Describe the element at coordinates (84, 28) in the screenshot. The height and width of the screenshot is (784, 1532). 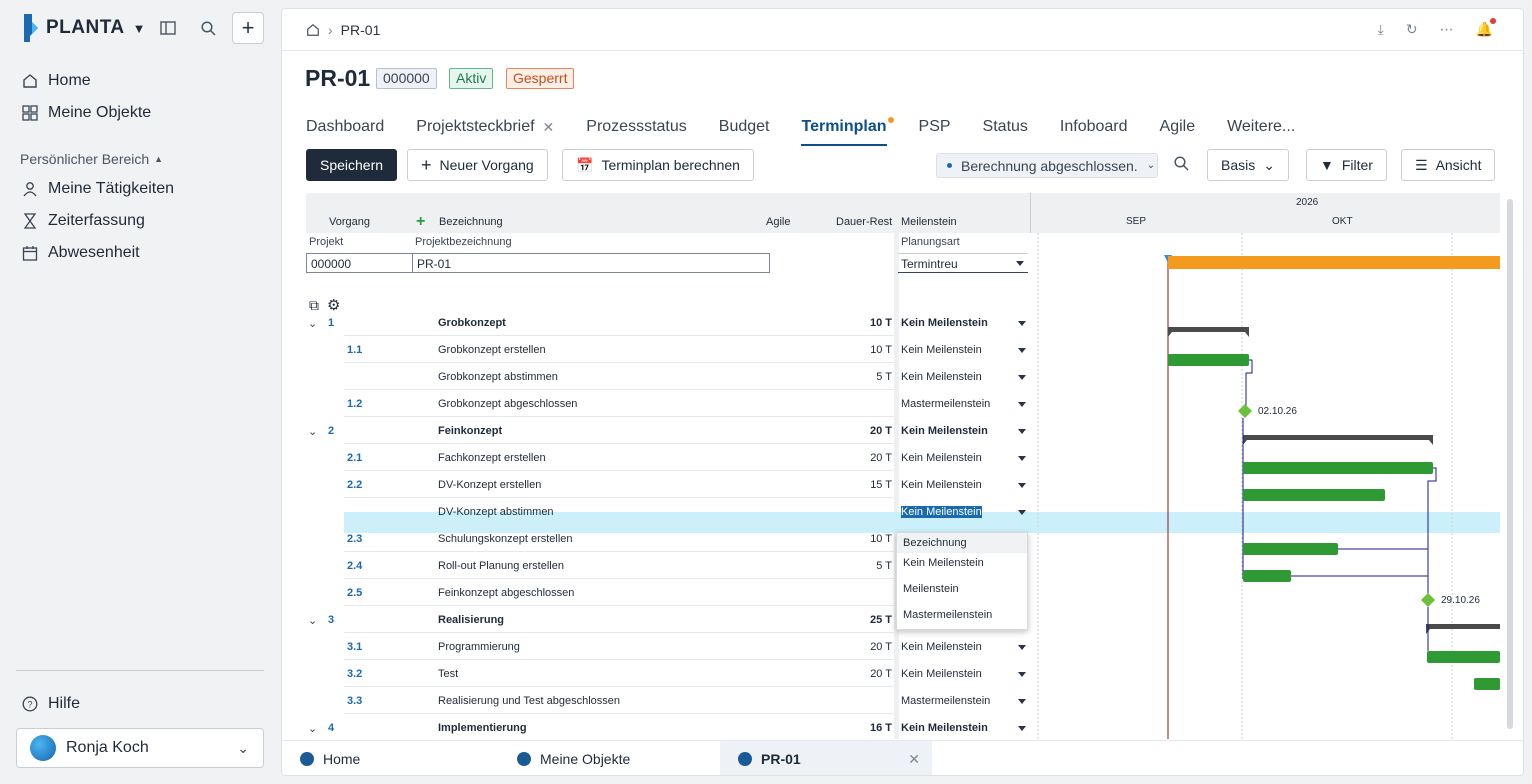
I see `brand-logo: PLANTA ▼` at that location.